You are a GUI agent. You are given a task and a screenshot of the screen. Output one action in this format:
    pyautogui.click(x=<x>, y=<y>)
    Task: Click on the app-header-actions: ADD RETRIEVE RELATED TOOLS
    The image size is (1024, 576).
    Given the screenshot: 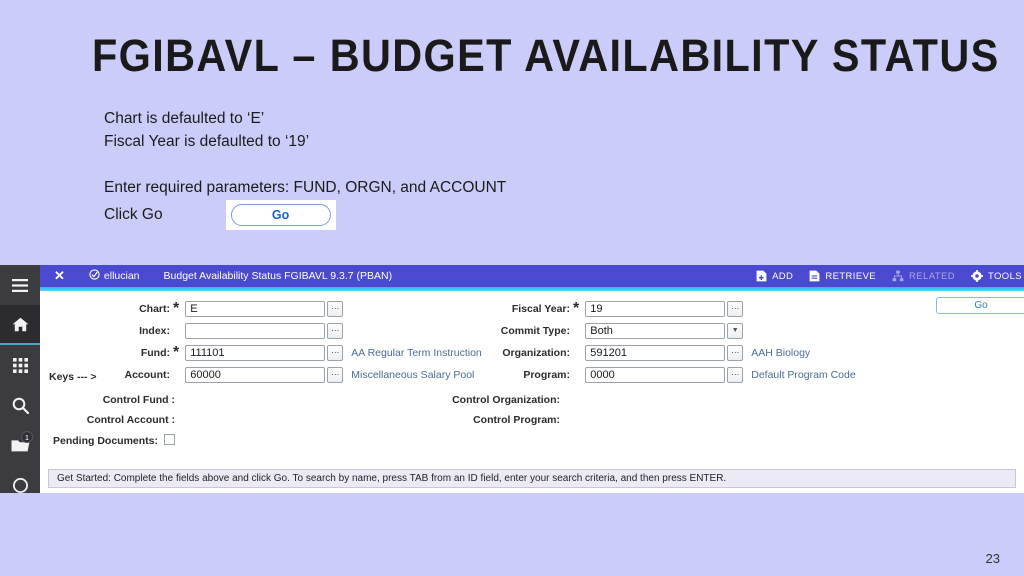 What is the action you would take?
    pyautogui.click(x=890, y=276)
    